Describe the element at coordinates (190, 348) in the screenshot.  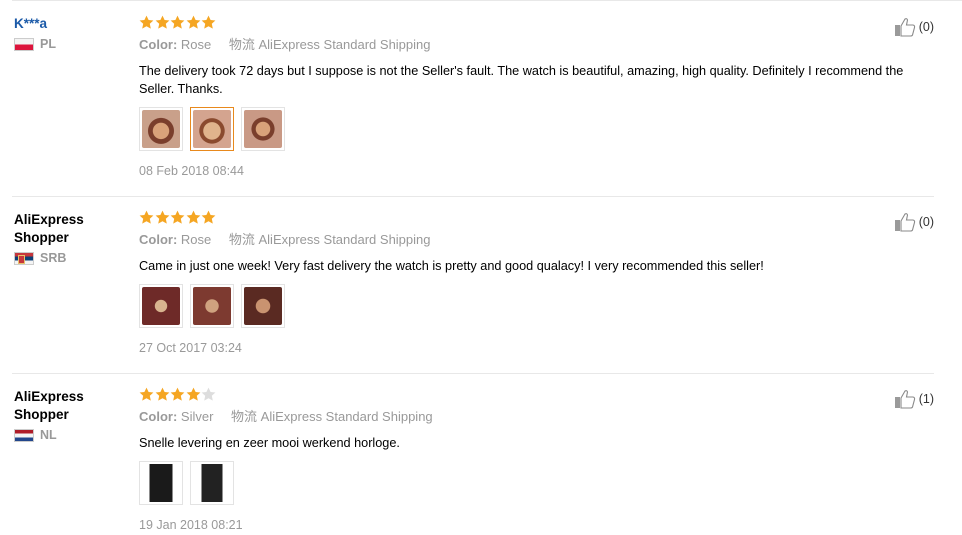
I see `review-date: 27 Oct 2017 03:24` at that location.